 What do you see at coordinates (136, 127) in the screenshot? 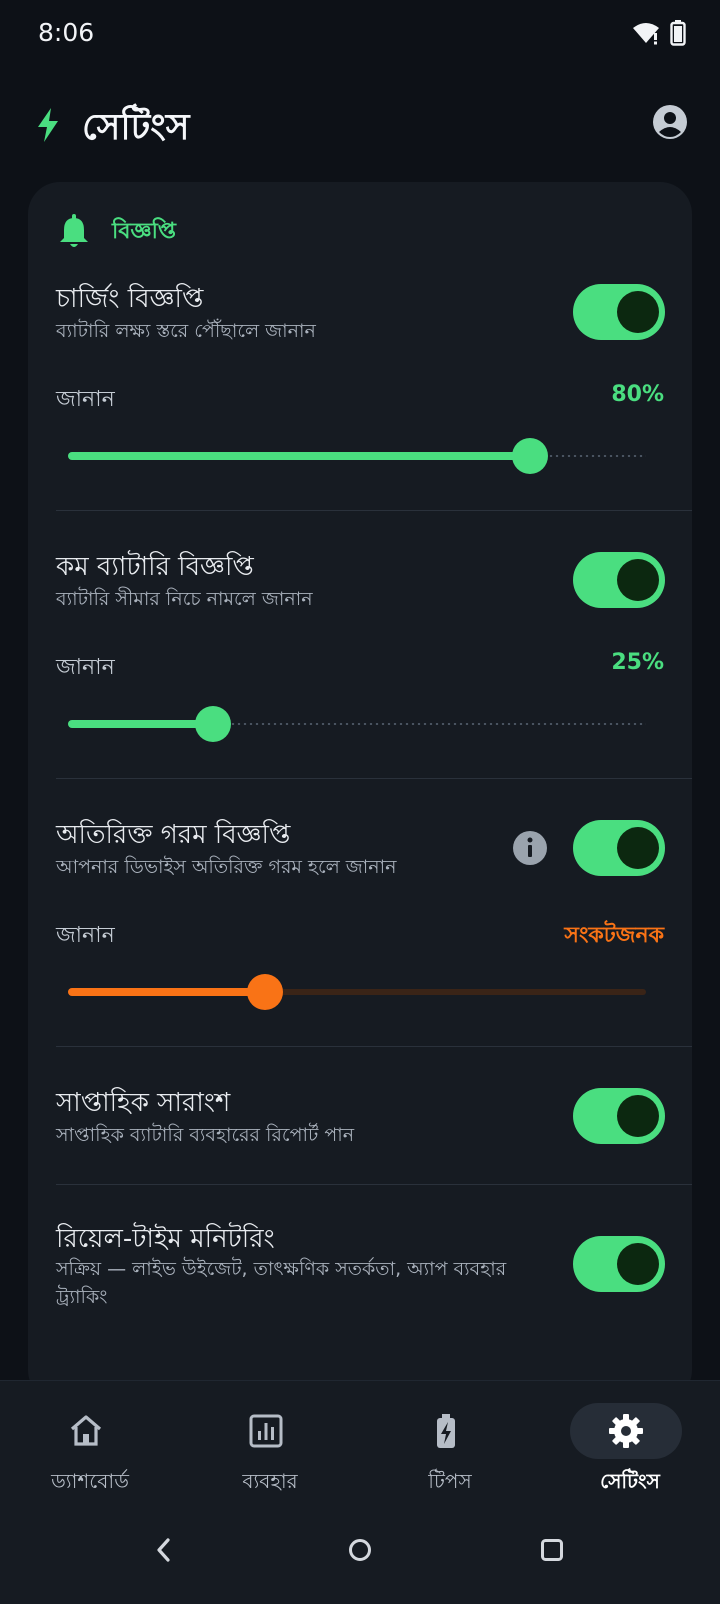
I see `page-title: সেটিংস` at bounding box center [136, 127].